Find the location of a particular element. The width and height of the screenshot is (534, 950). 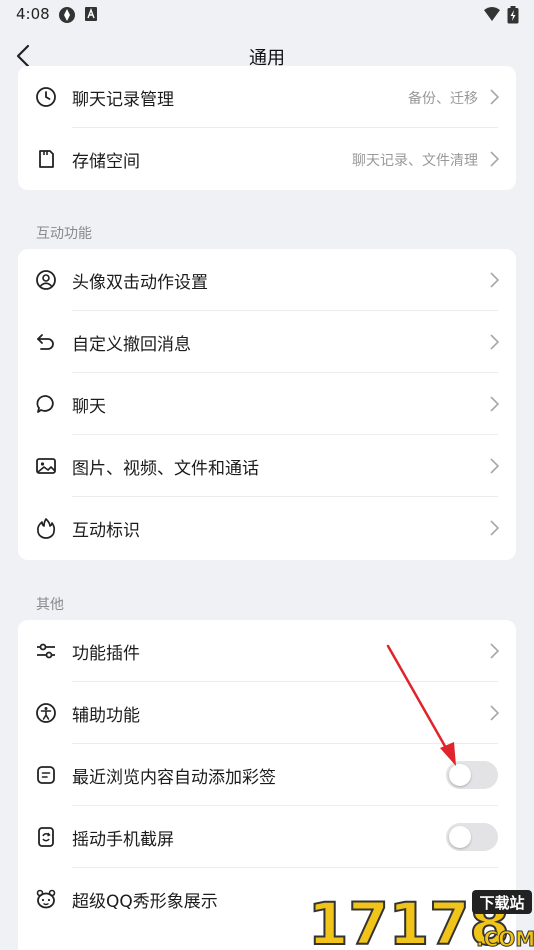

avatar-icon is located at coordinates (46, 280).